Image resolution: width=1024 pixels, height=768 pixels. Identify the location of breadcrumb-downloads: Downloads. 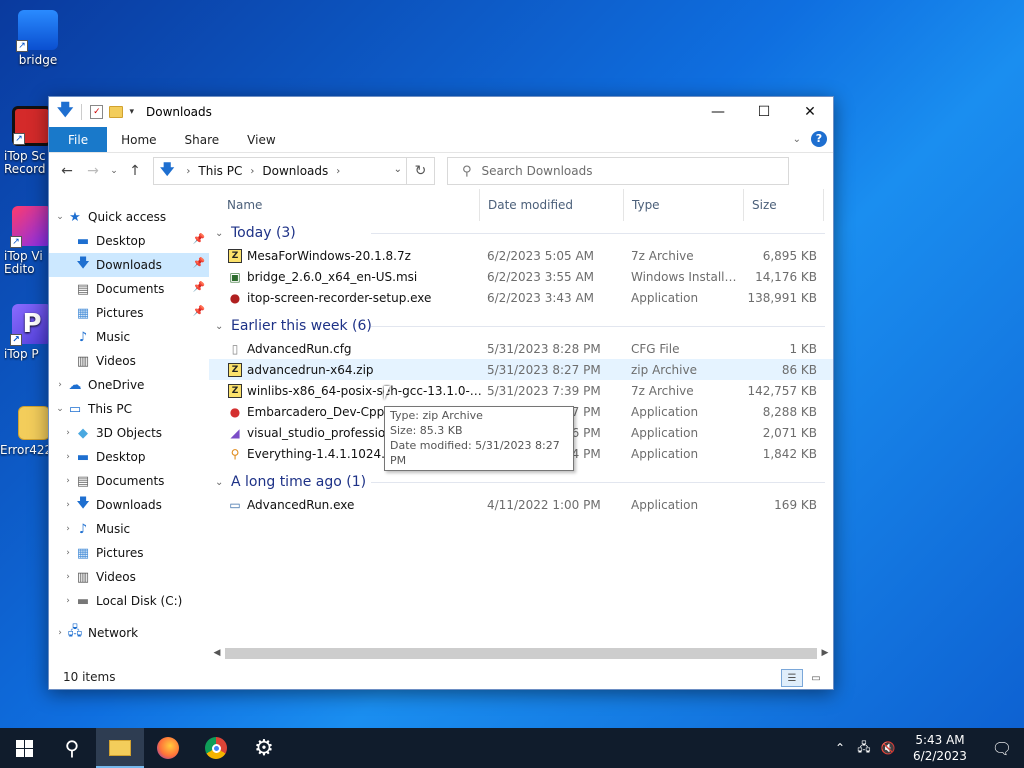
(295, 171).